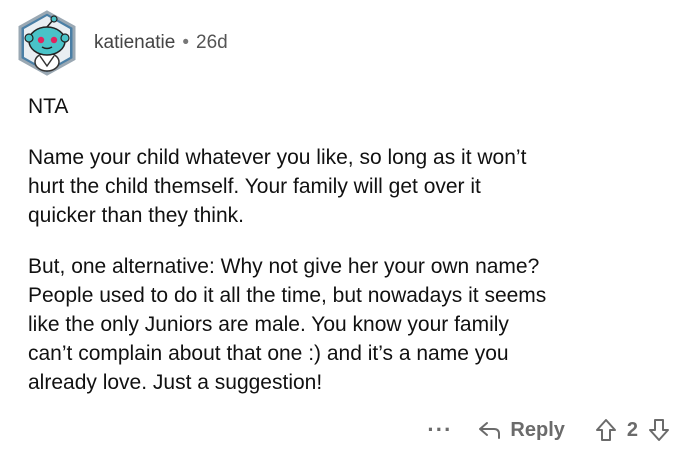 The image size is (700, 454). I want to click on comment-header: katienatie • 26d, so click(121, 43).